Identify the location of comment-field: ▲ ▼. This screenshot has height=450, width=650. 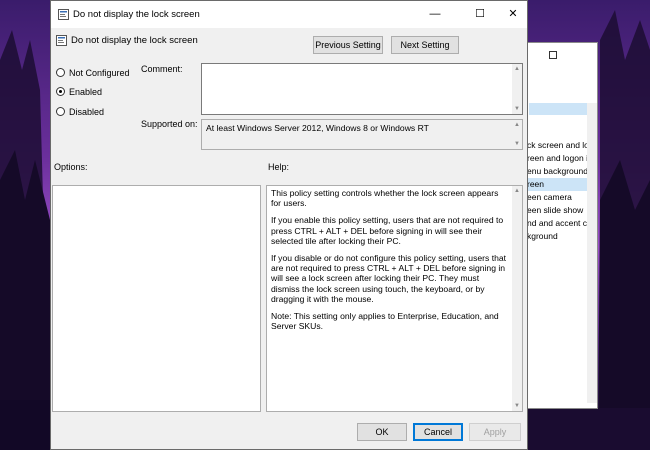
(362, 89).